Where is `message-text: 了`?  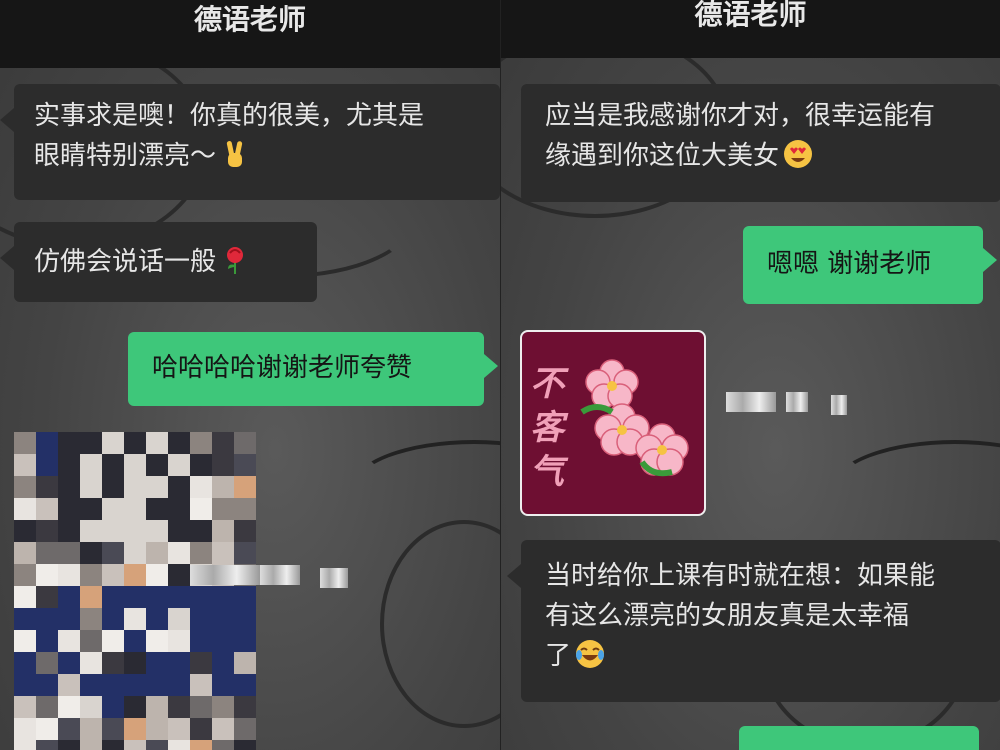 message-text: 了 is located at coordinates (558, 656).